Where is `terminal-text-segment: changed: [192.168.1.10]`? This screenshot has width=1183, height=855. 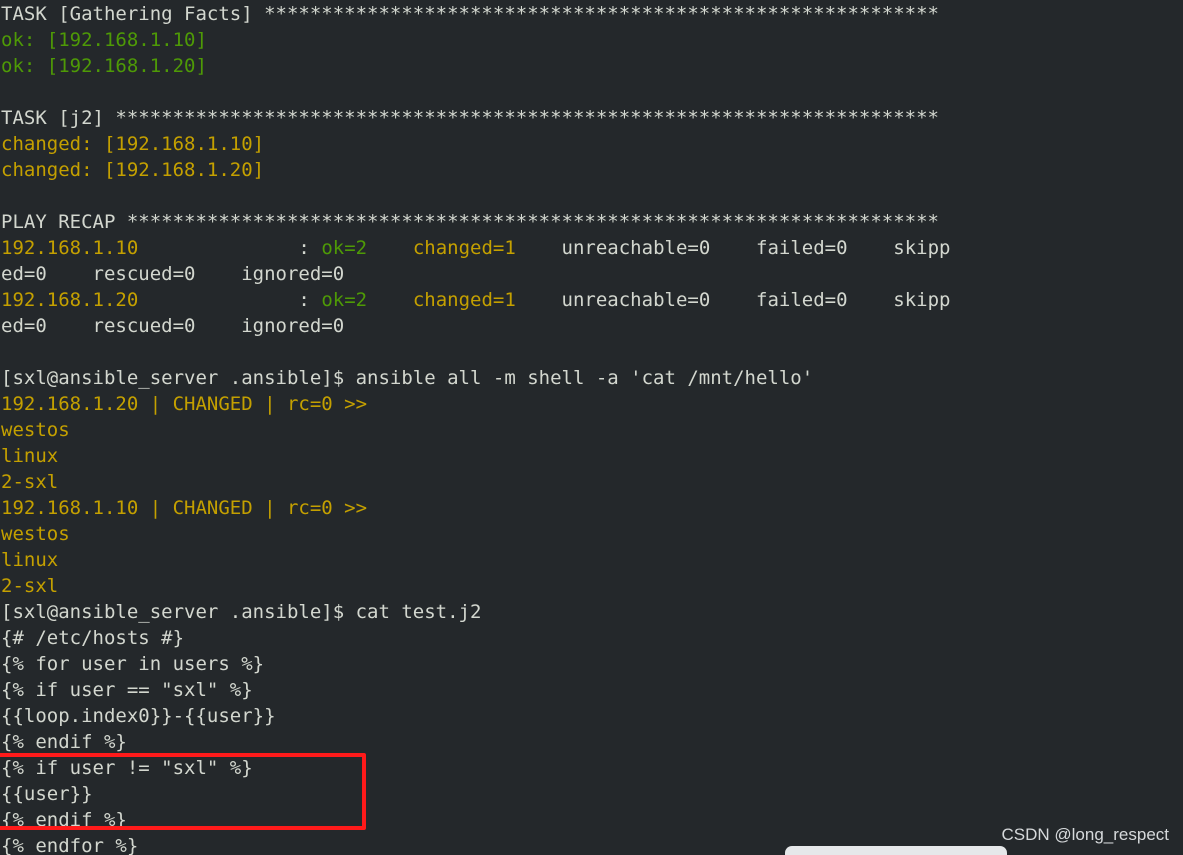
terminal-text-segment: changed: [192.168.1.10] is located at coordinates (133, 144).